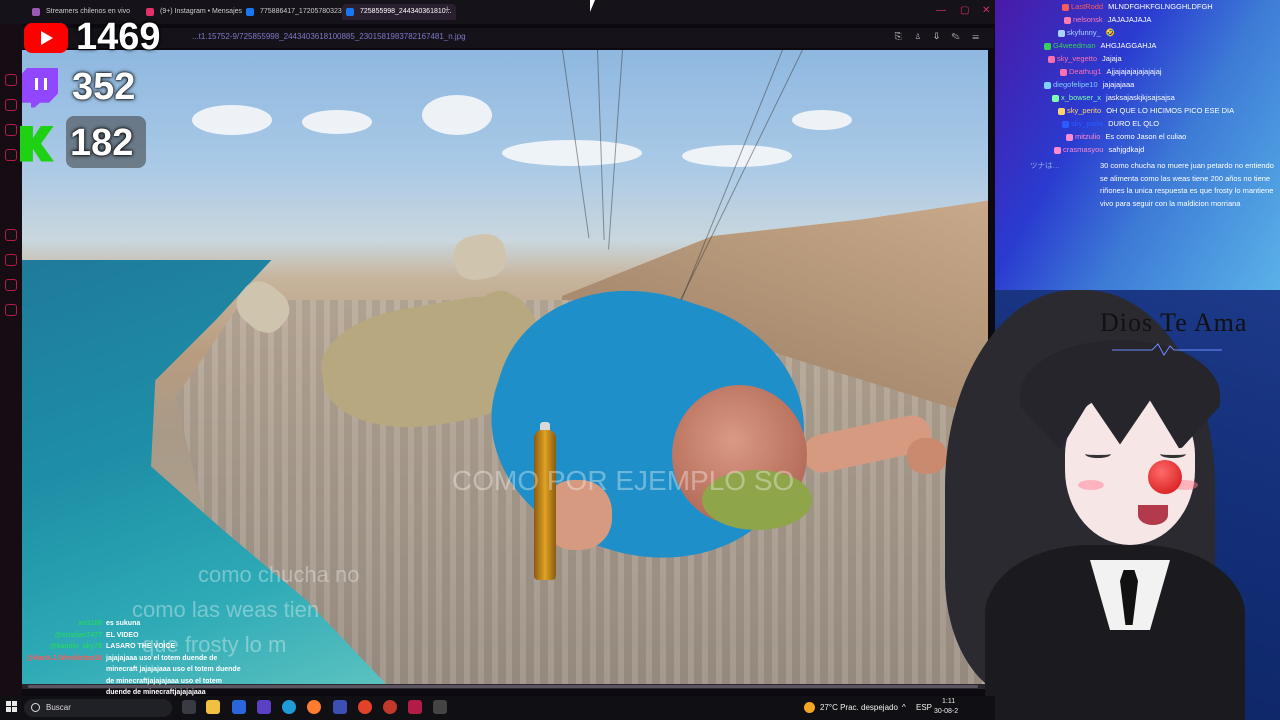 This screenshot has width=1280, height=720. I want to click on chat-message-row: sky_perito OH QUE LO HICIMOS PICO ESE DIA, so click(1146, 110).